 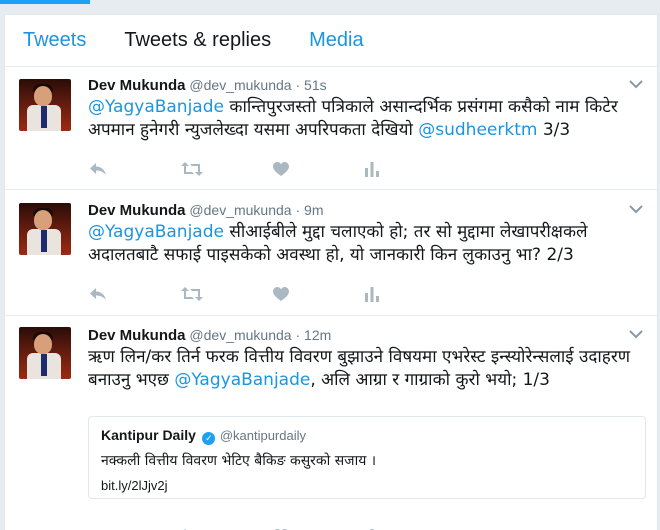 What do you see at coordinates (197, 40) in the screenshot?
I see `tab-tweets-and-replies: Tweets & replies` at bounding box center [197, 40].